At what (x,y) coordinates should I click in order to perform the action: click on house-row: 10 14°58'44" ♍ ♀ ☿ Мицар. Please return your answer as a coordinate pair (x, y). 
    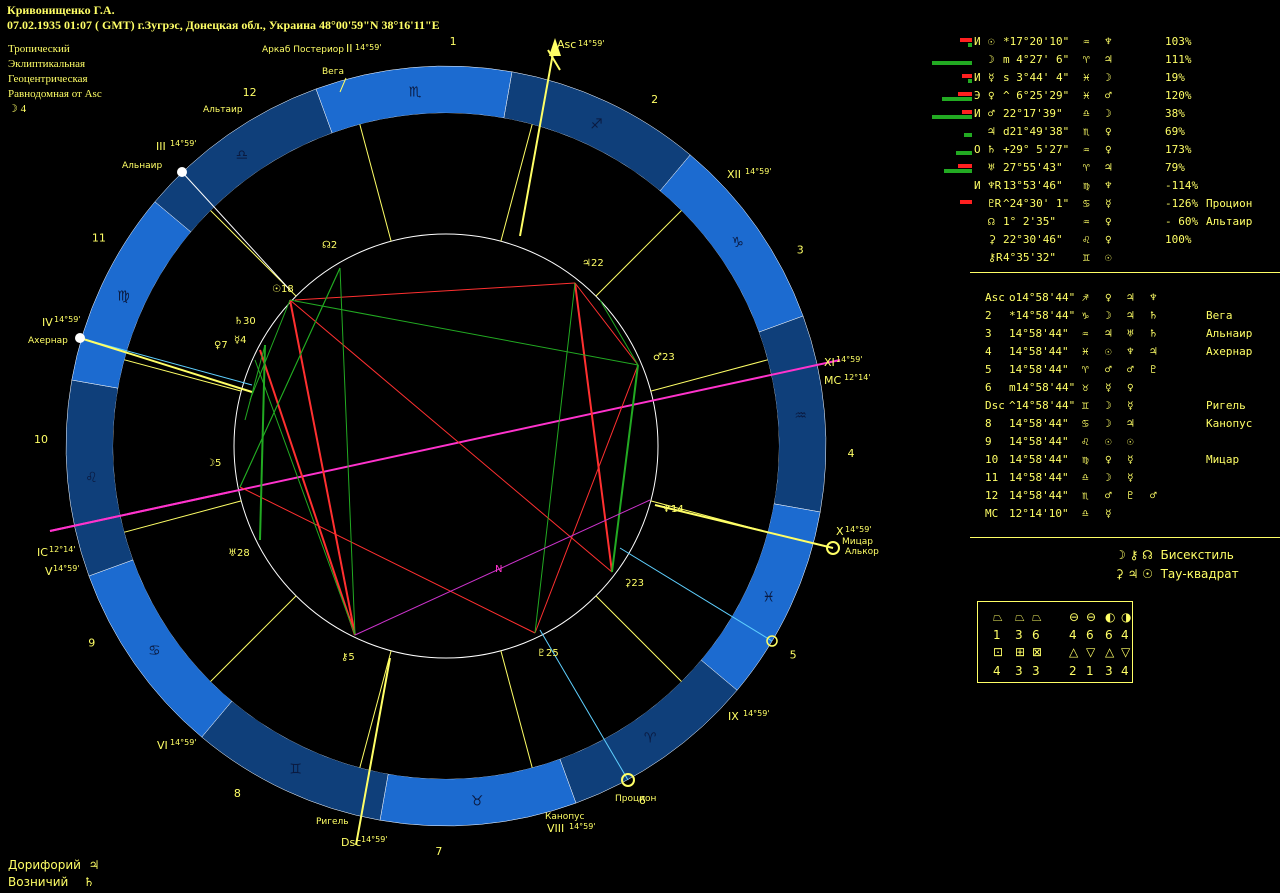
    Looking at the image, I should click on (1130, 460).